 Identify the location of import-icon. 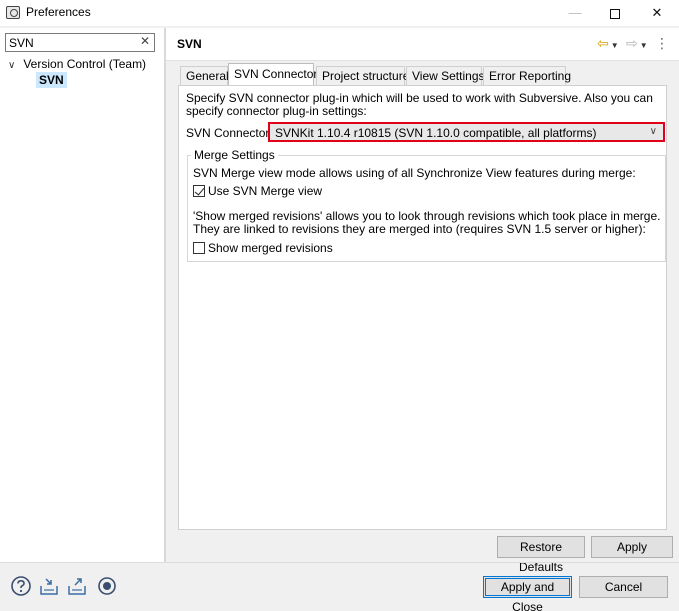
(49, 586).